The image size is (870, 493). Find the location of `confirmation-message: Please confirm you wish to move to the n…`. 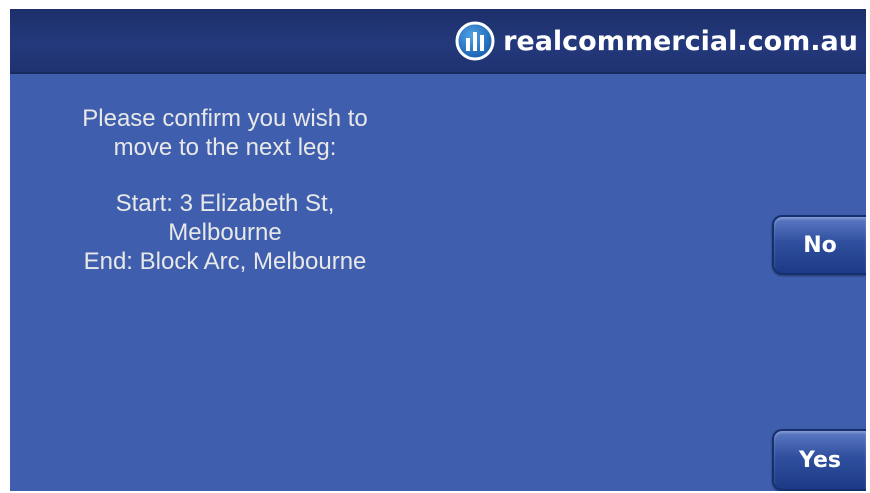

confirmation-message: Please confirm you wish to move to the n… is located at coordinates (225, 190).